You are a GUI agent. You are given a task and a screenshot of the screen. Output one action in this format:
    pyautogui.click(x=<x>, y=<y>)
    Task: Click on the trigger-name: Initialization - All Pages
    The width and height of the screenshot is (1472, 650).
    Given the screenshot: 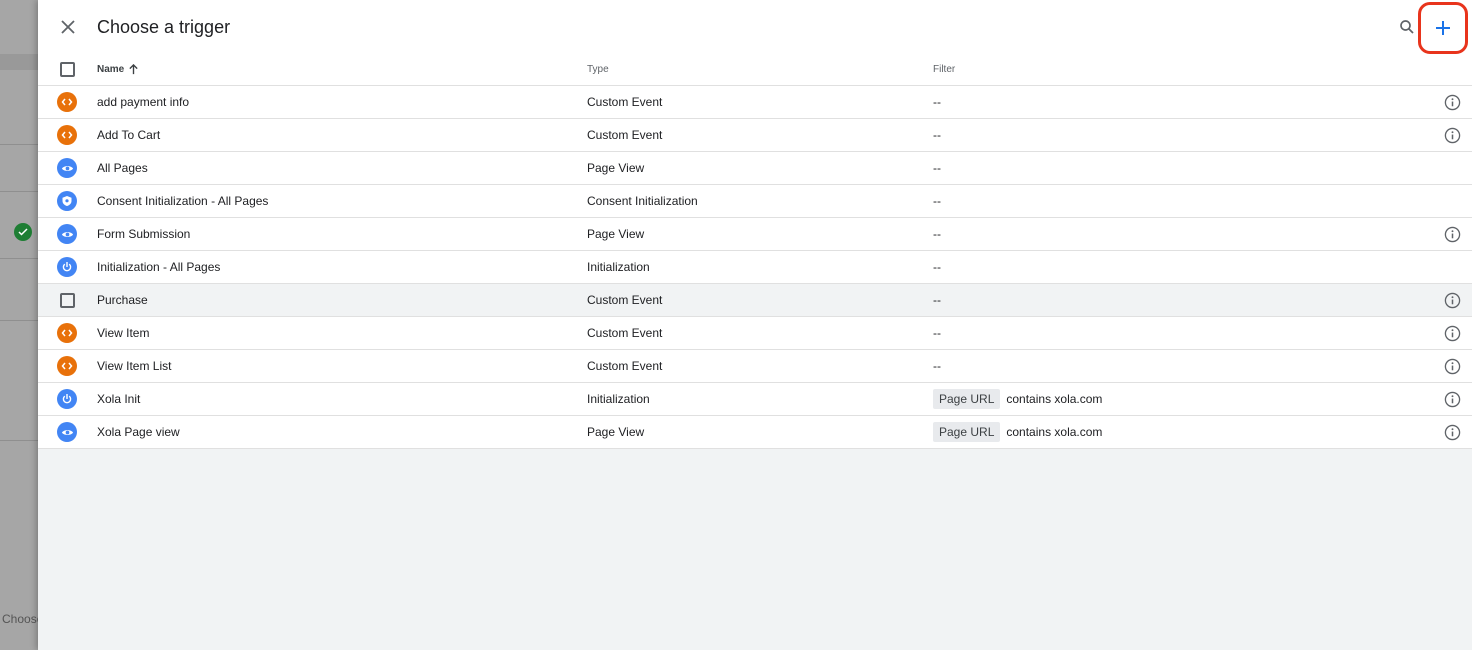 What is the action you would take?
    pyautogui.click(x=159, y=267)
    